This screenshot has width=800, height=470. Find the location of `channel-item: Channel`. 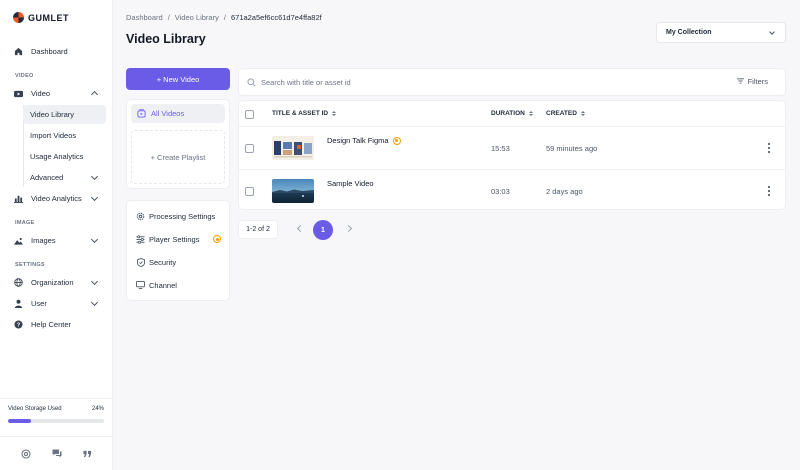

channel-item: Channel is located at coordinates (156, 285).